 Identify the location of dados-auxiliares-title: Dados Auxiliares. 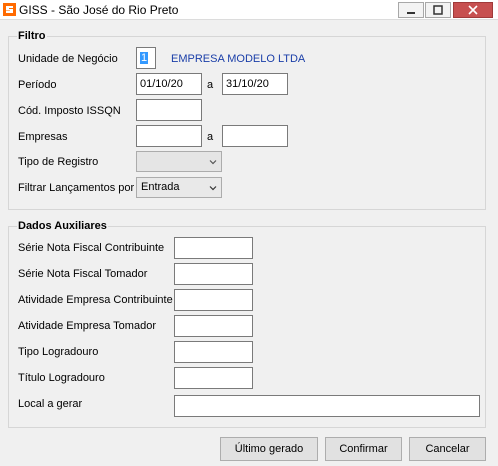
(62, 226).